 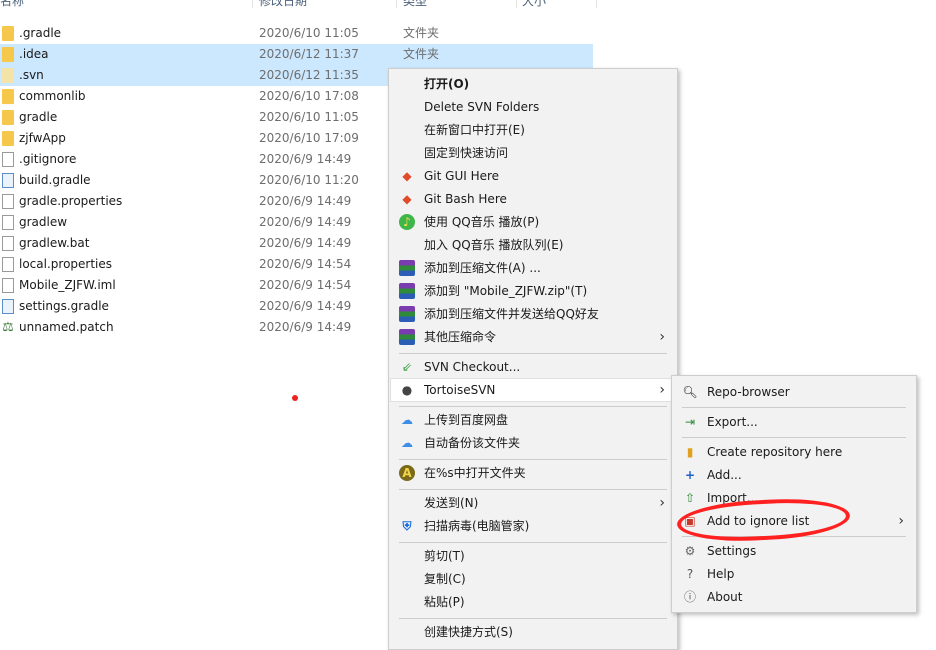 I want to click on file-row: gradlew 2020/6/9 14:49, so click(x=195, y=222).